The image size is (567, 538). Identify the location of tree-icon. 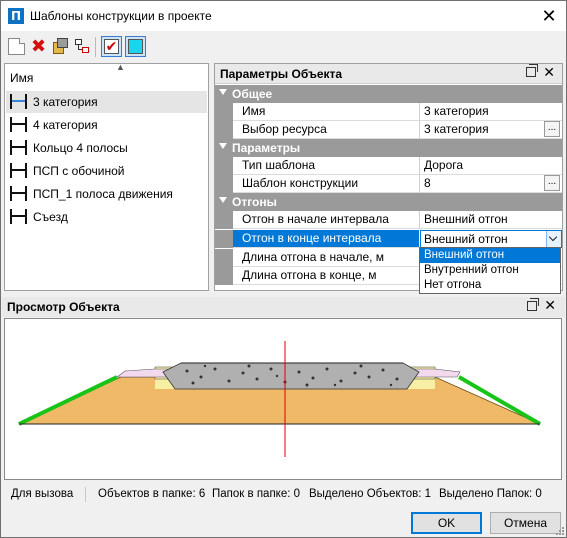
(82, 46).